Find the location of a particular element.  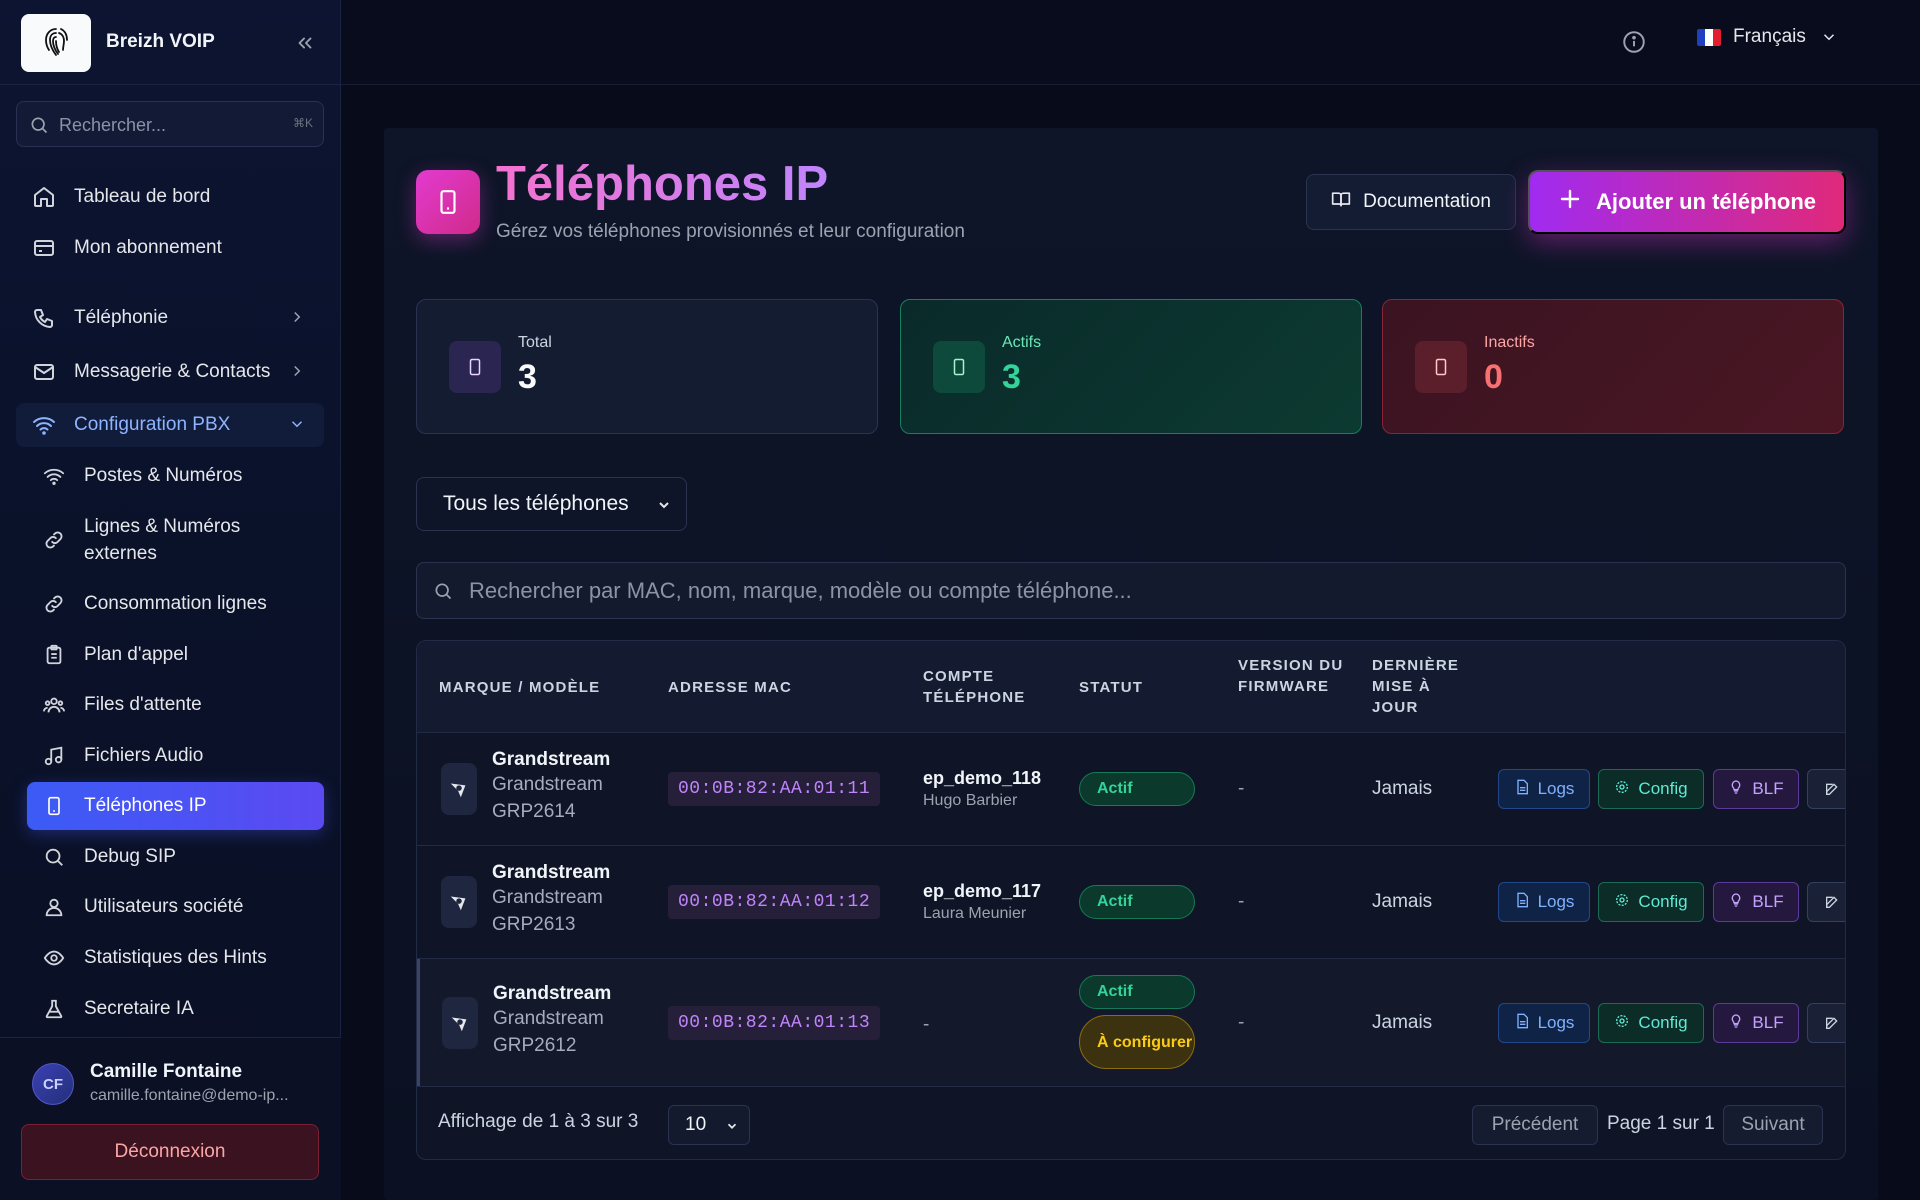

stat-card-total: Total 3 is located at coordinates (647, 366).